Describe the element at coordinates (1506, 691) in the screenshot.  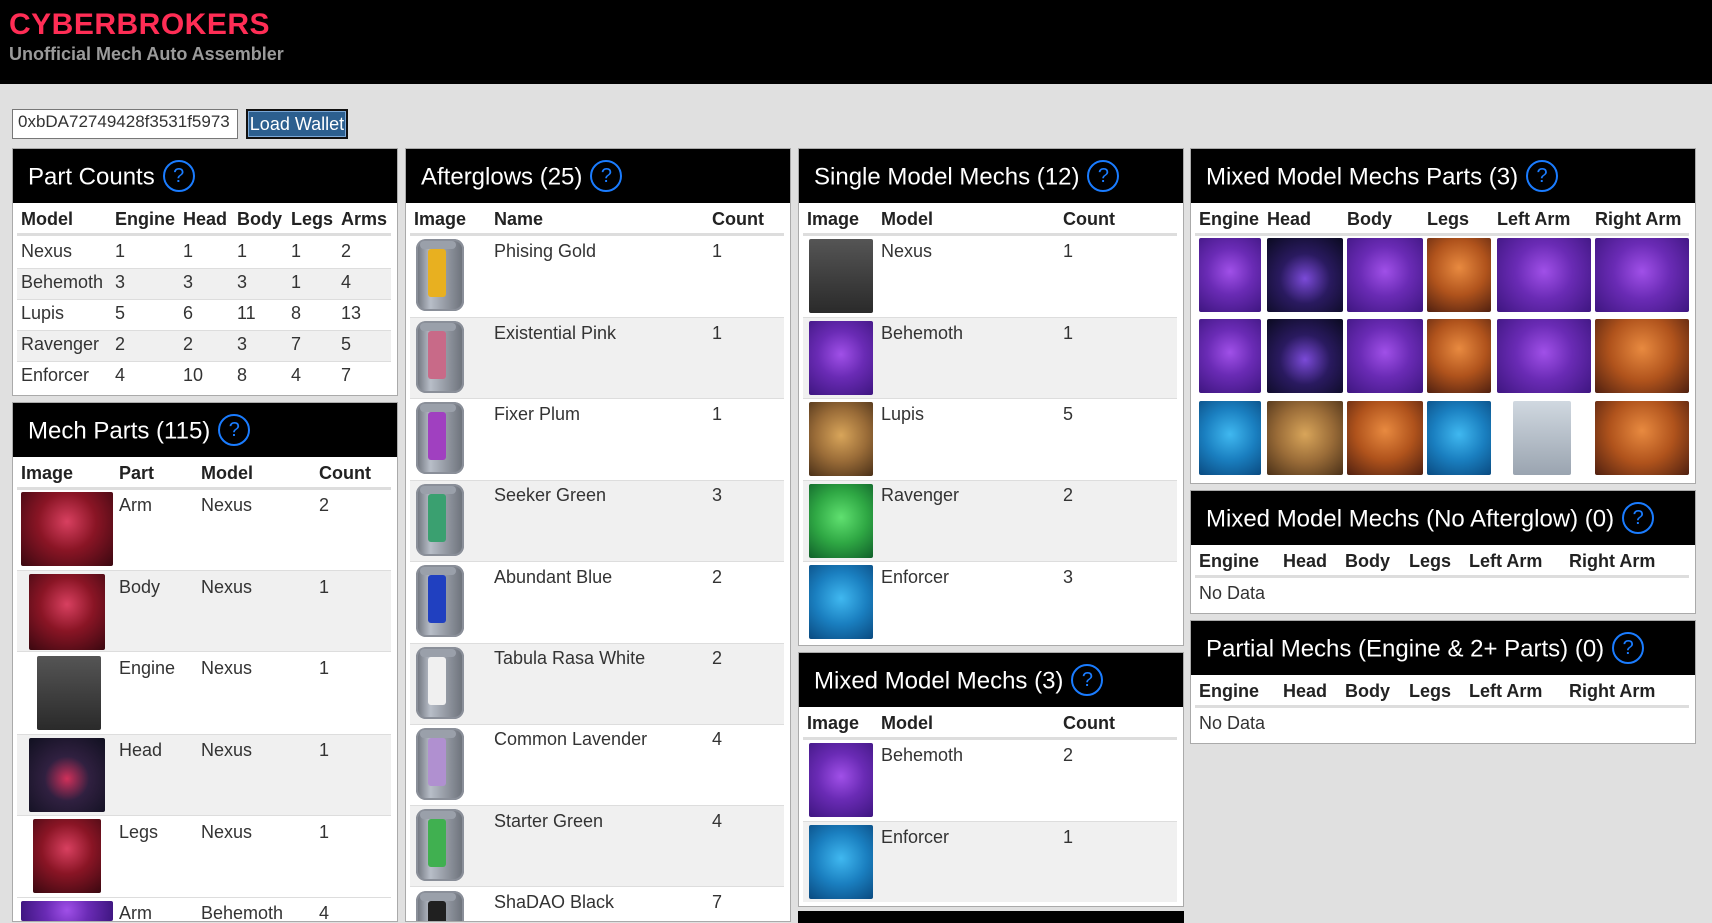
I see `col-header: Left Arm` at that location.